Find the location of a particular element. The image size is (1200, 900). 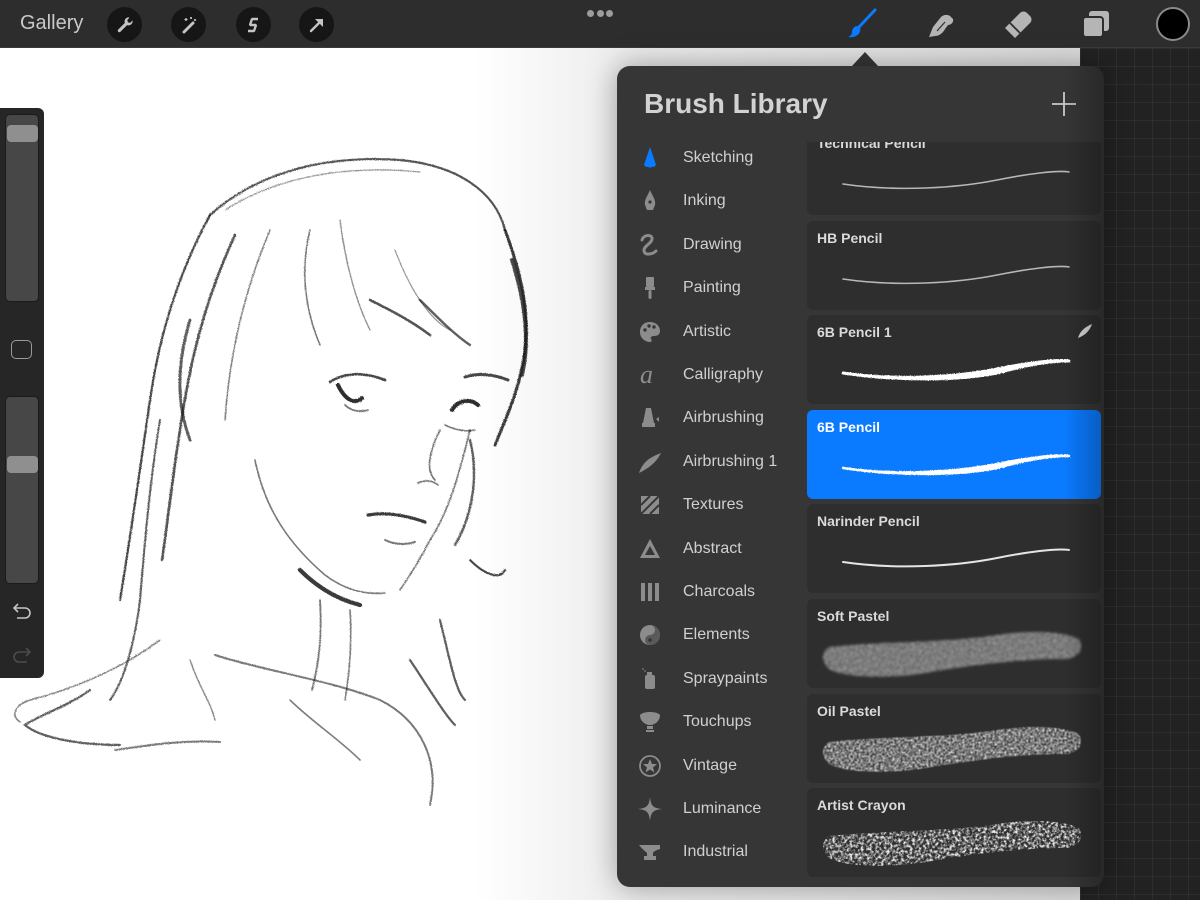

smudge-finger-icon is located at coordinates (941, 25).